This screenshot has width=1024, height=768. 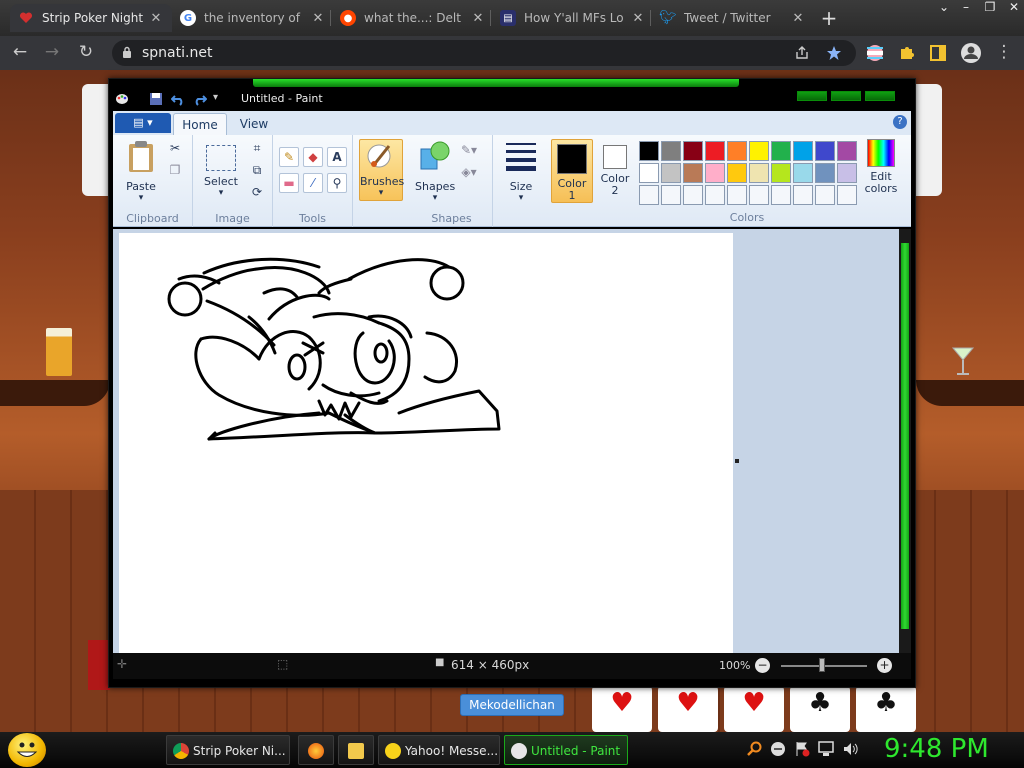 I want to click on forward-icon: →, so click(x=52, y=53).